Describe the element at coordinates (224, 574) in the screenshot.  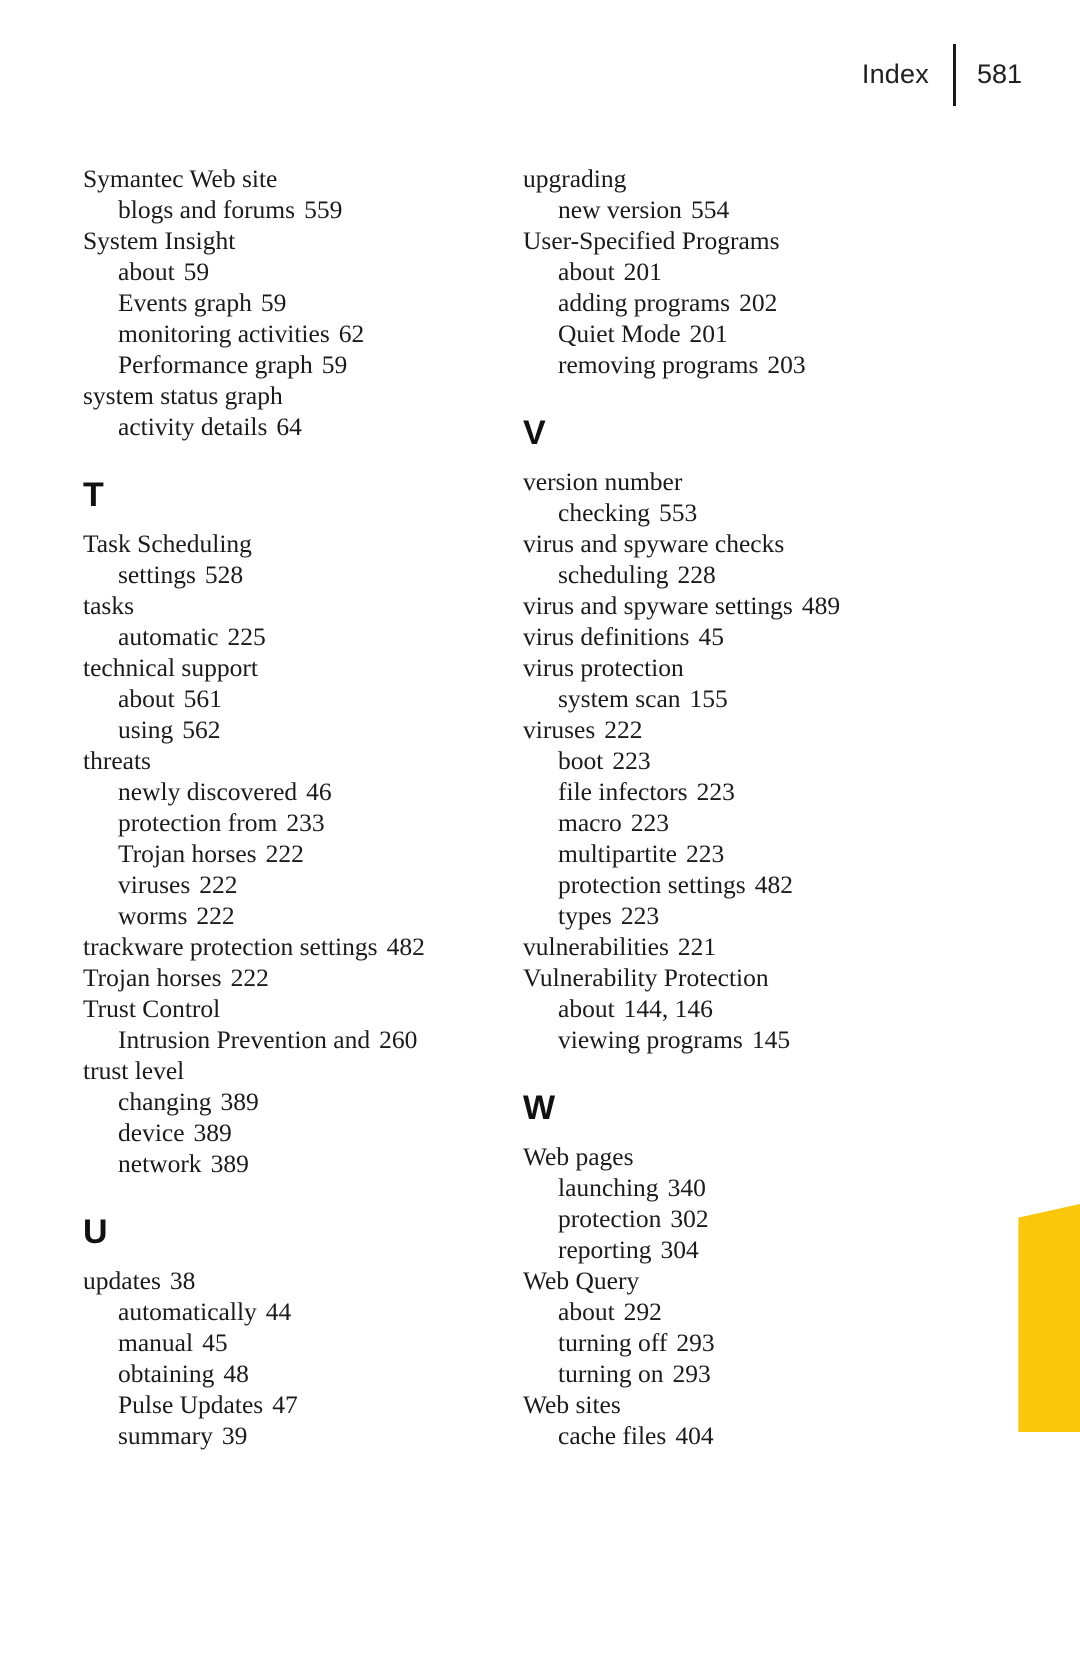
I see `index-entry-page-ref: 528` at that location.